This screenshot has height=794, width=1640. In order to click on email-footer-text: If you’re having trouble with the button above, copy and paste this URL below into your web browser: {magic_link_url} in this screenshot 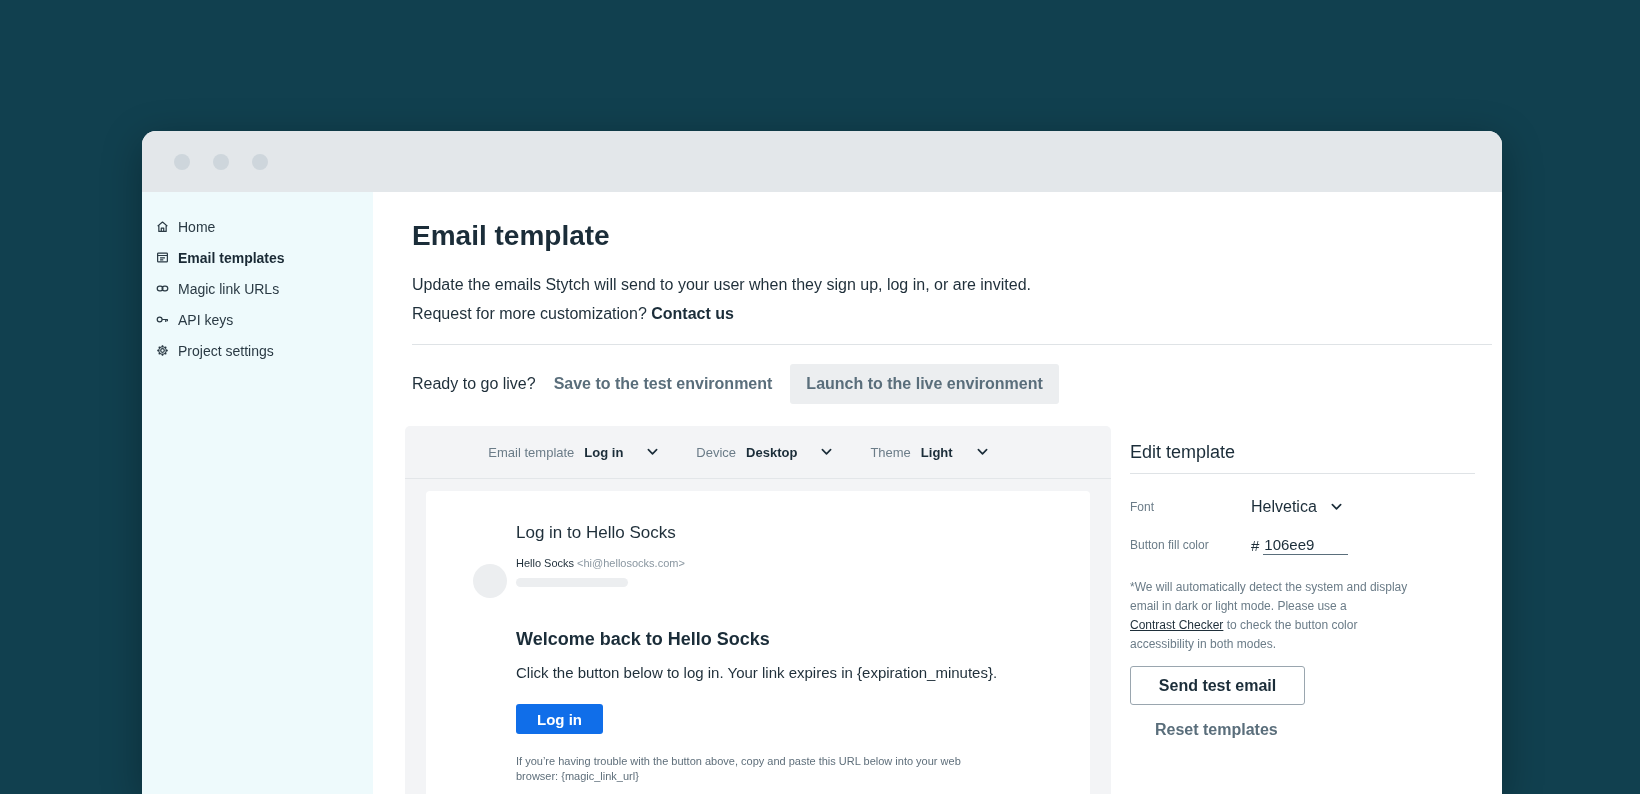, I will do `click(739, 769)`.